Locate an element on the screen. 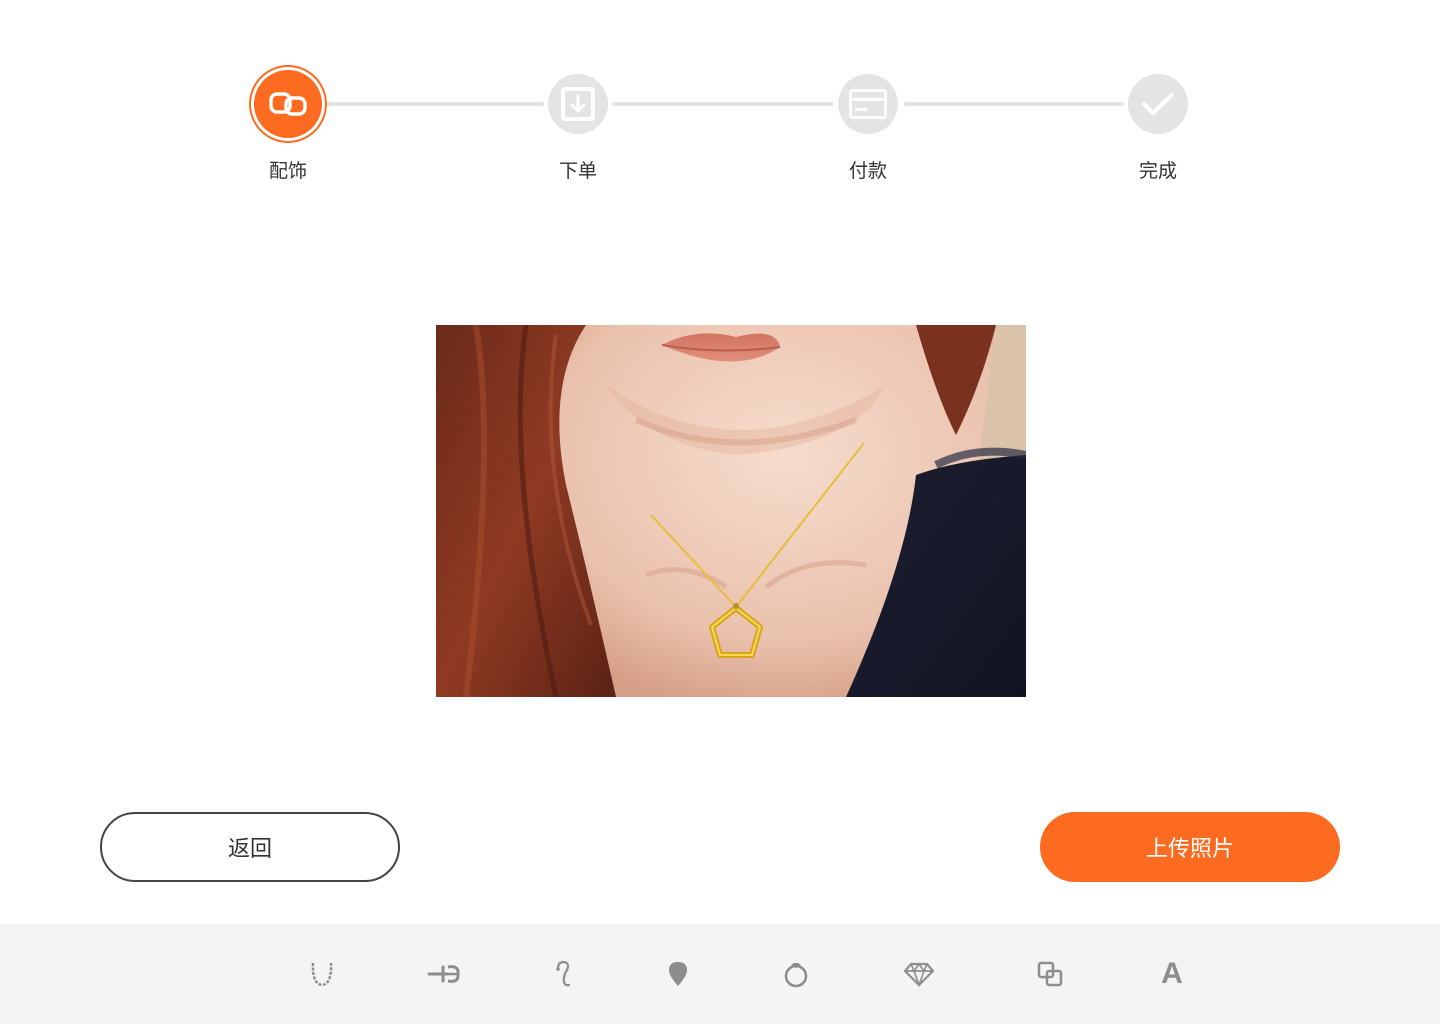 The width and height of the screenshot is (1440, 1024). tool-ring is located at coordinates (796, 974).